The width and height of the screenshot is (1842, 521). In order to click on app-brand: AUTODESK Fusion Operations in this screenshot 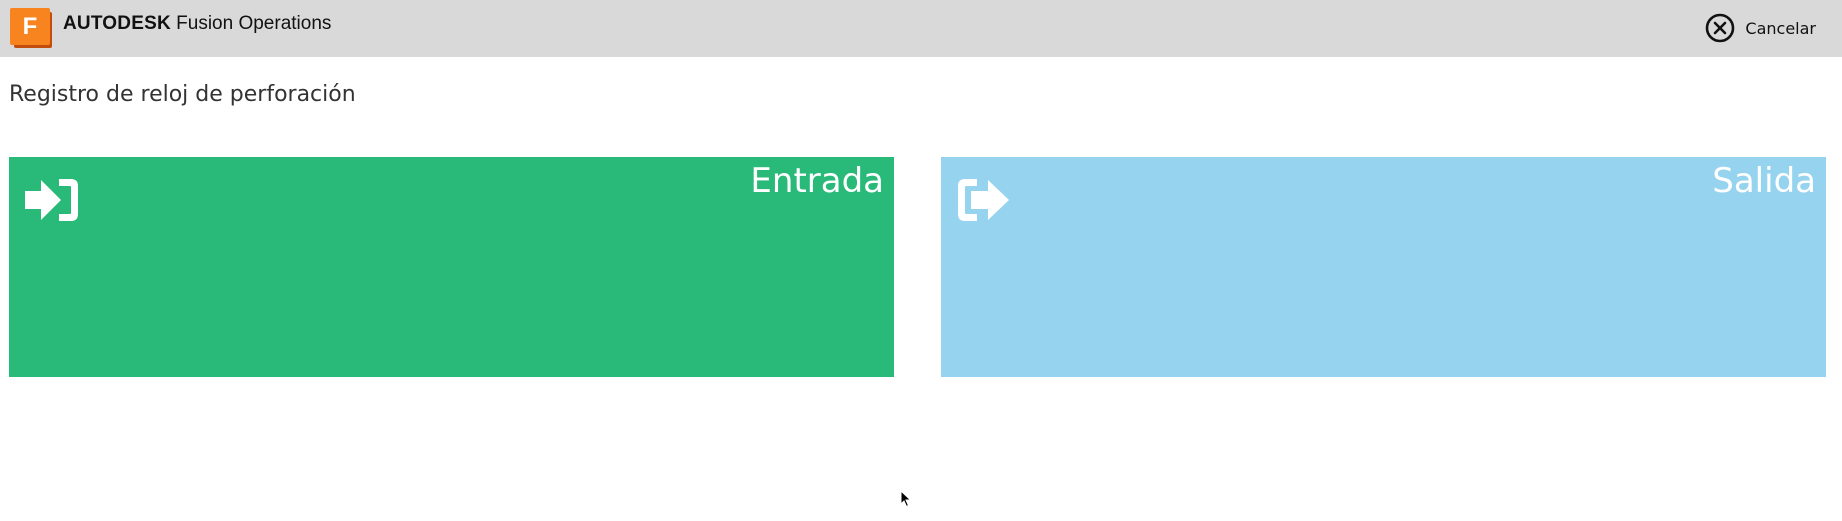, I will do `click(197, 24)`.